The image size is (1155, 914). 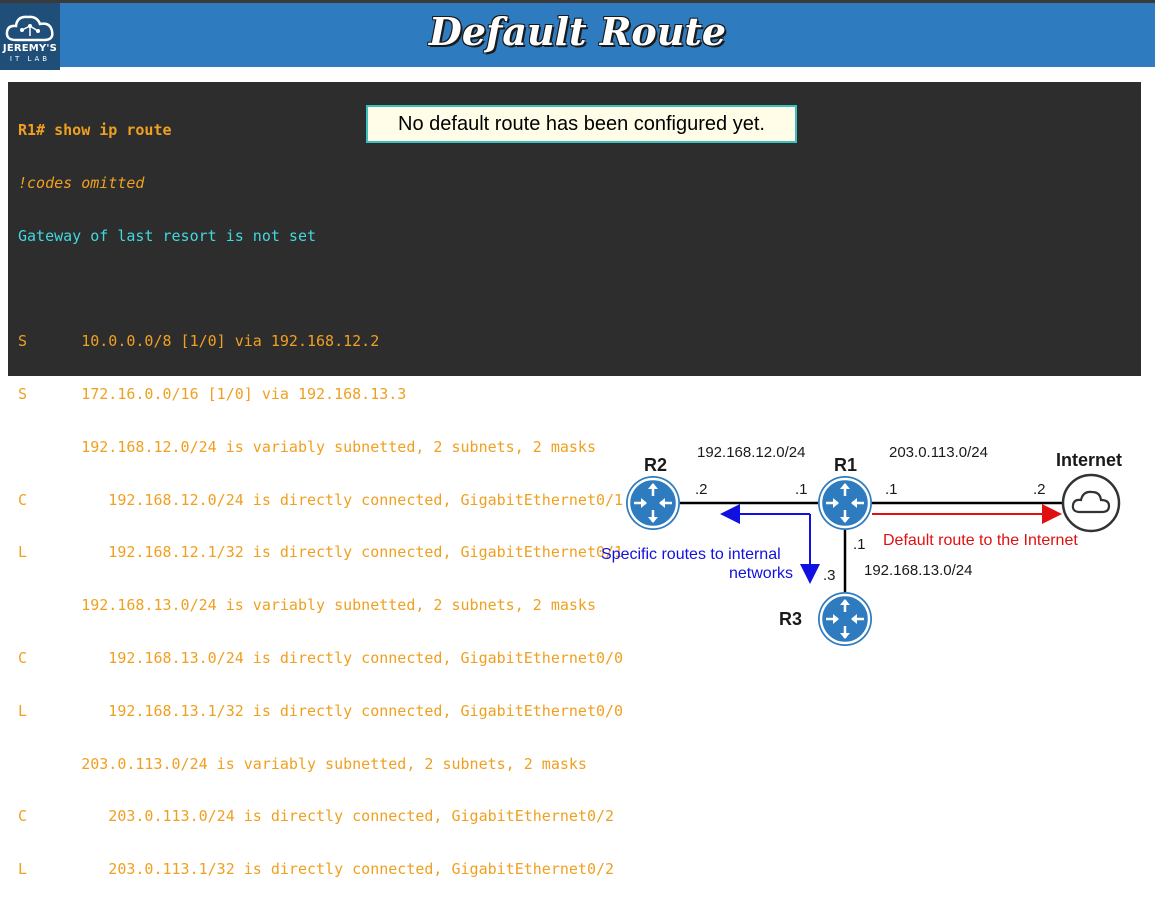 I want to click on r3-interface-label: .3, so click(x=829, y=575).